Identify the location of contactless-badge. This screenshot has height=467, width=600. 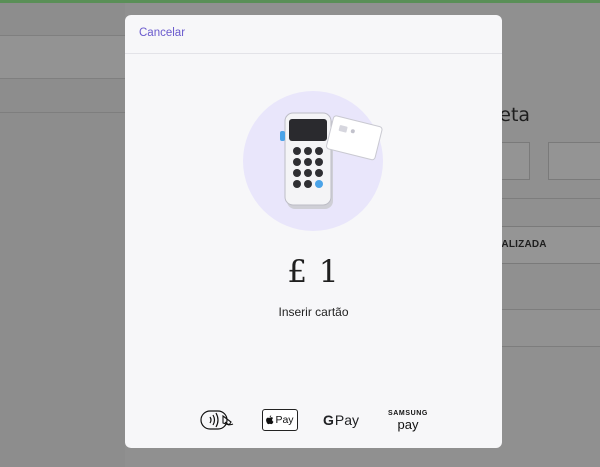
(218, 420).